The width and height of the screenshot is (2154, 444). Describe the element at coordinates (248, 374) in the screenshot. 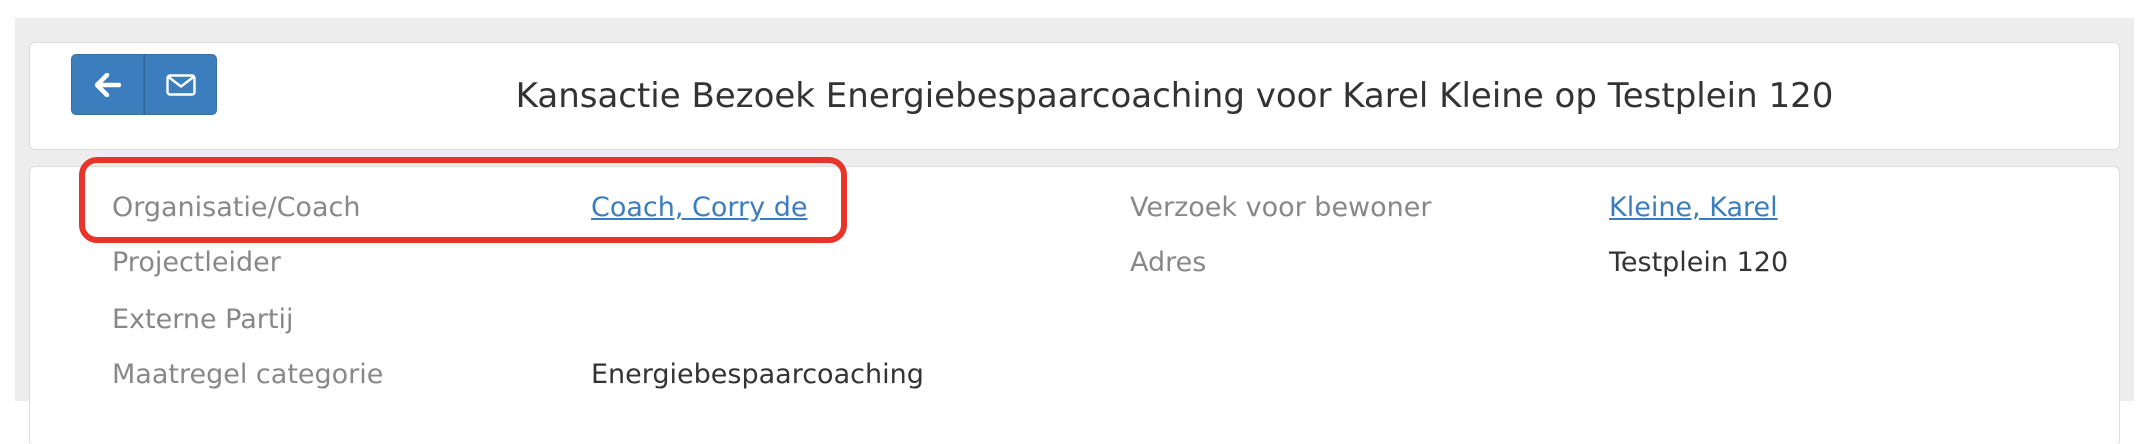

I see `maatregel-categorie-label: Maatregel categorie` at that location.